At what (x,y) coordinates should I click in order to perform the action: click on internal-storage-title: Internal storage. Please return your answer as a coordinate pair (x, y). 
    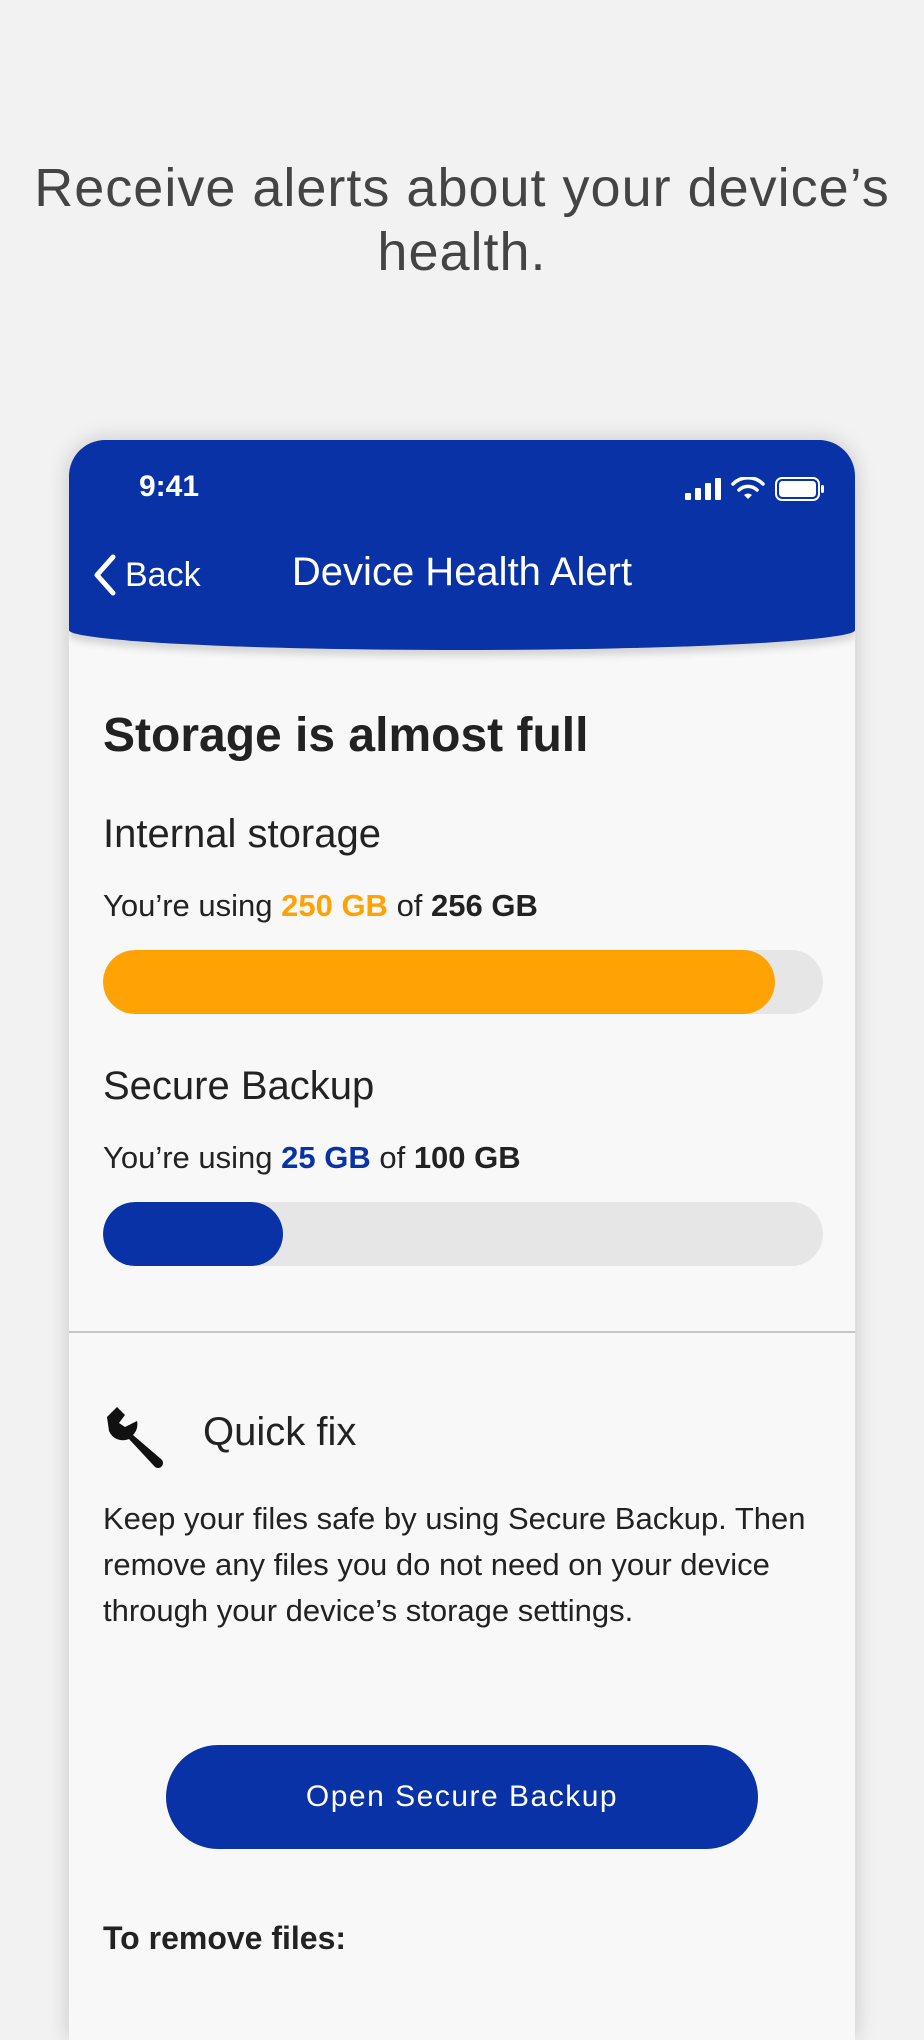
    Looking at the image, I should click on (242, 834).